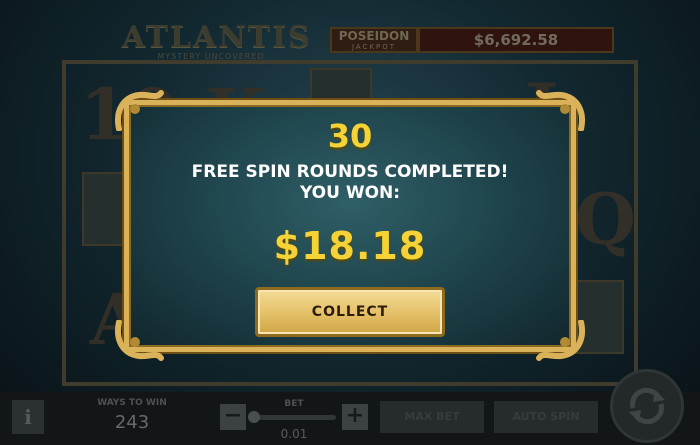 This screenshot has width=700, height=445. I want to click on free-spins-count: 30, so click(350, 136).